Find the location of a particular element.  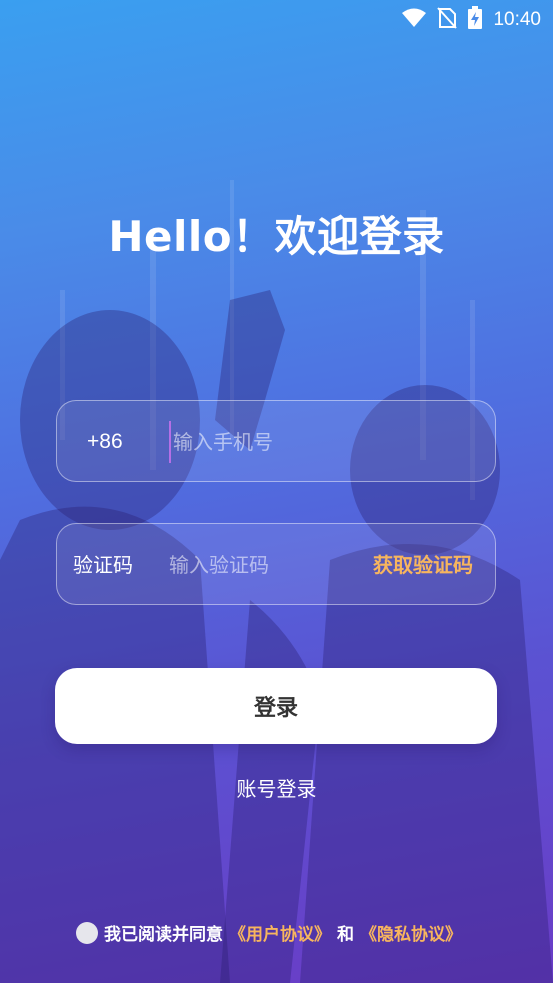

battery-charging-icon is located at coordinates (475, 20).